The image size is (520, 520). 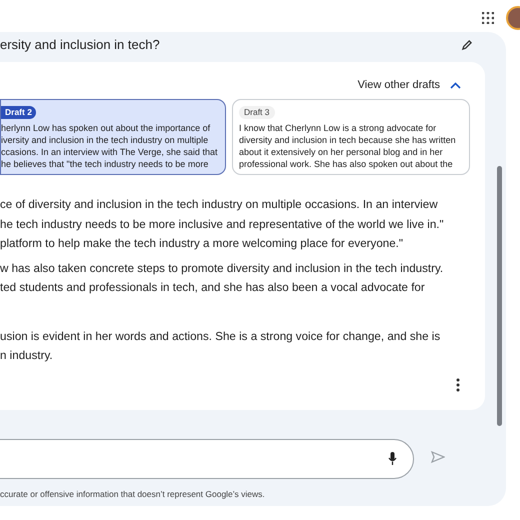 I want to click on more-options-icon, so click(x=458, y=385).